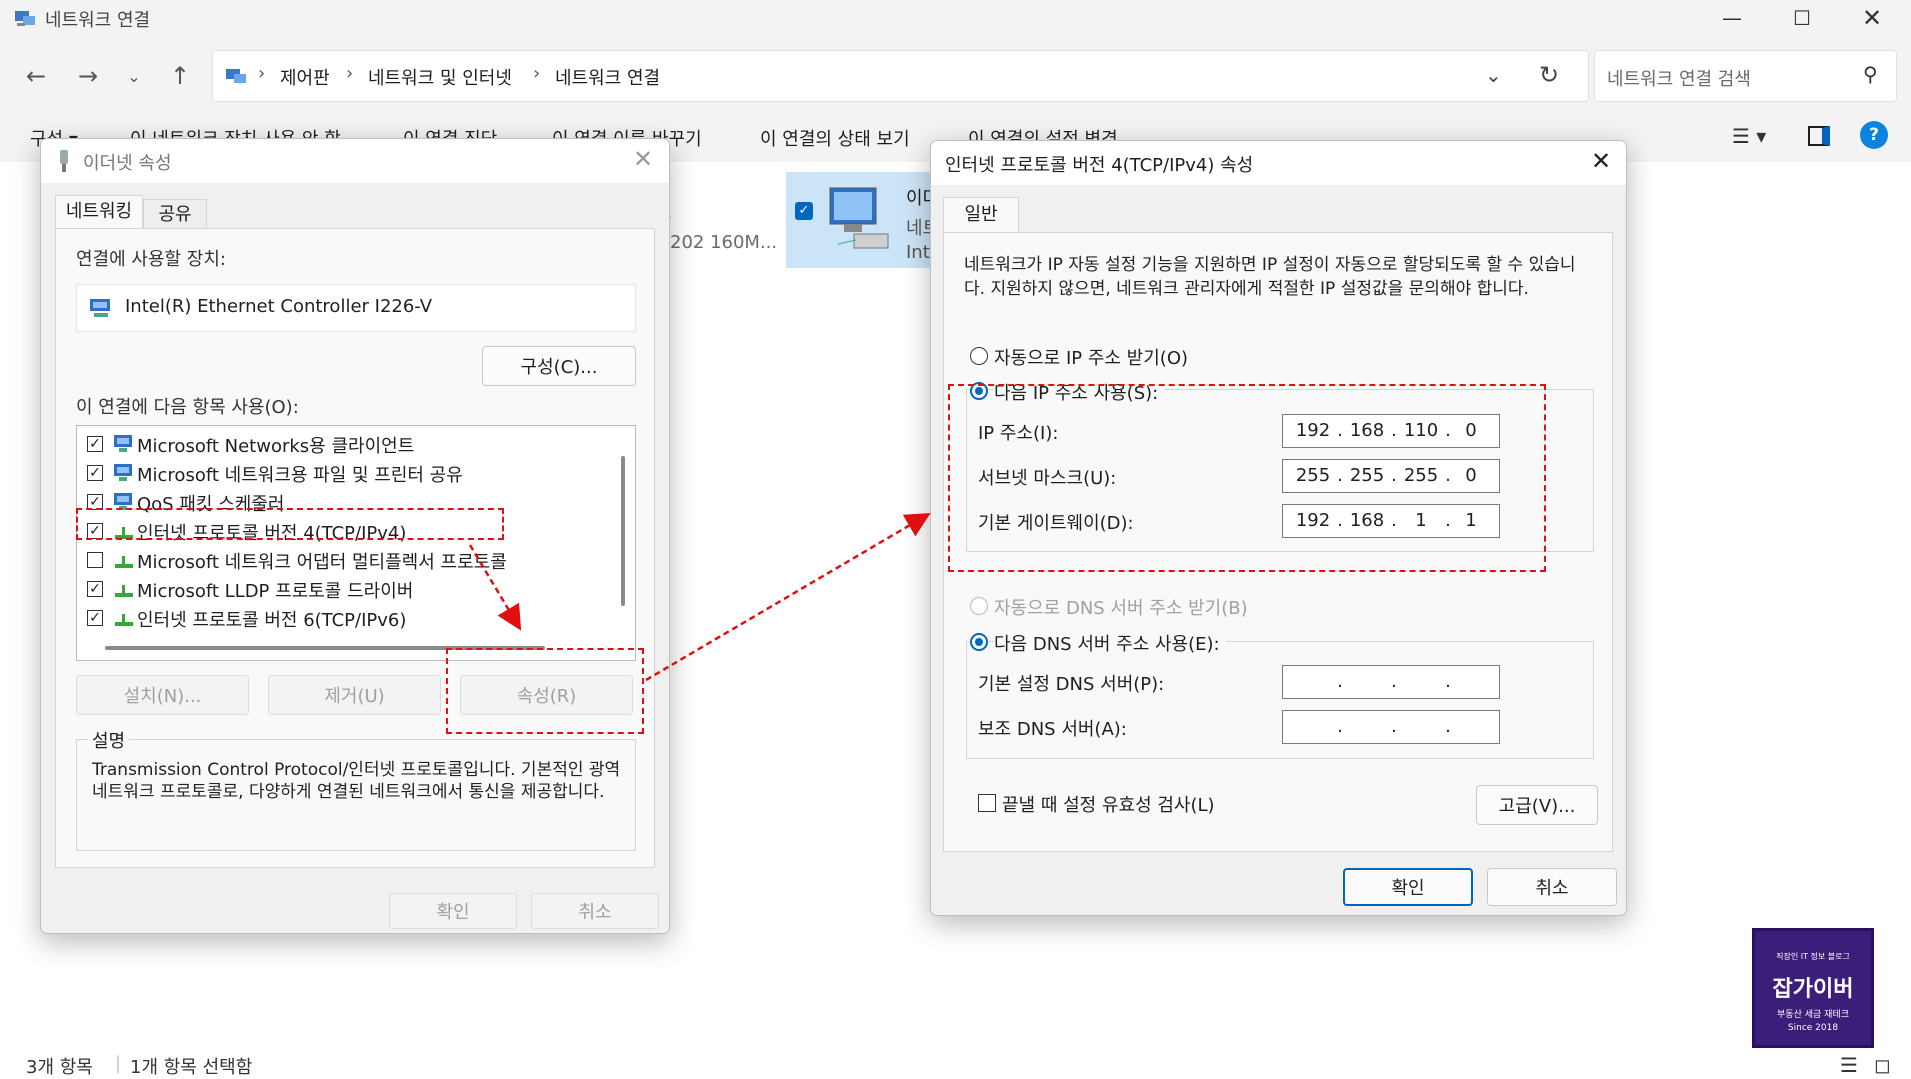 This screenshot has width=1911, height=1079. Describe the element at coordinates (788, 597) in the screenshot. I see `arrow-to-ipv4-dialog` at that location.